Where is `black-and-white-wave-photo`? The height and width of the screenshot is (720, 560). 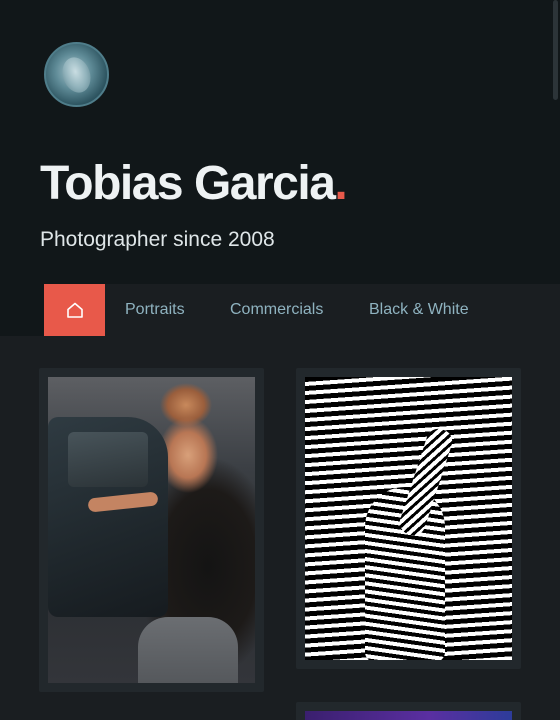
black-and-white-wave-photo is located at coordinates (408, 518).